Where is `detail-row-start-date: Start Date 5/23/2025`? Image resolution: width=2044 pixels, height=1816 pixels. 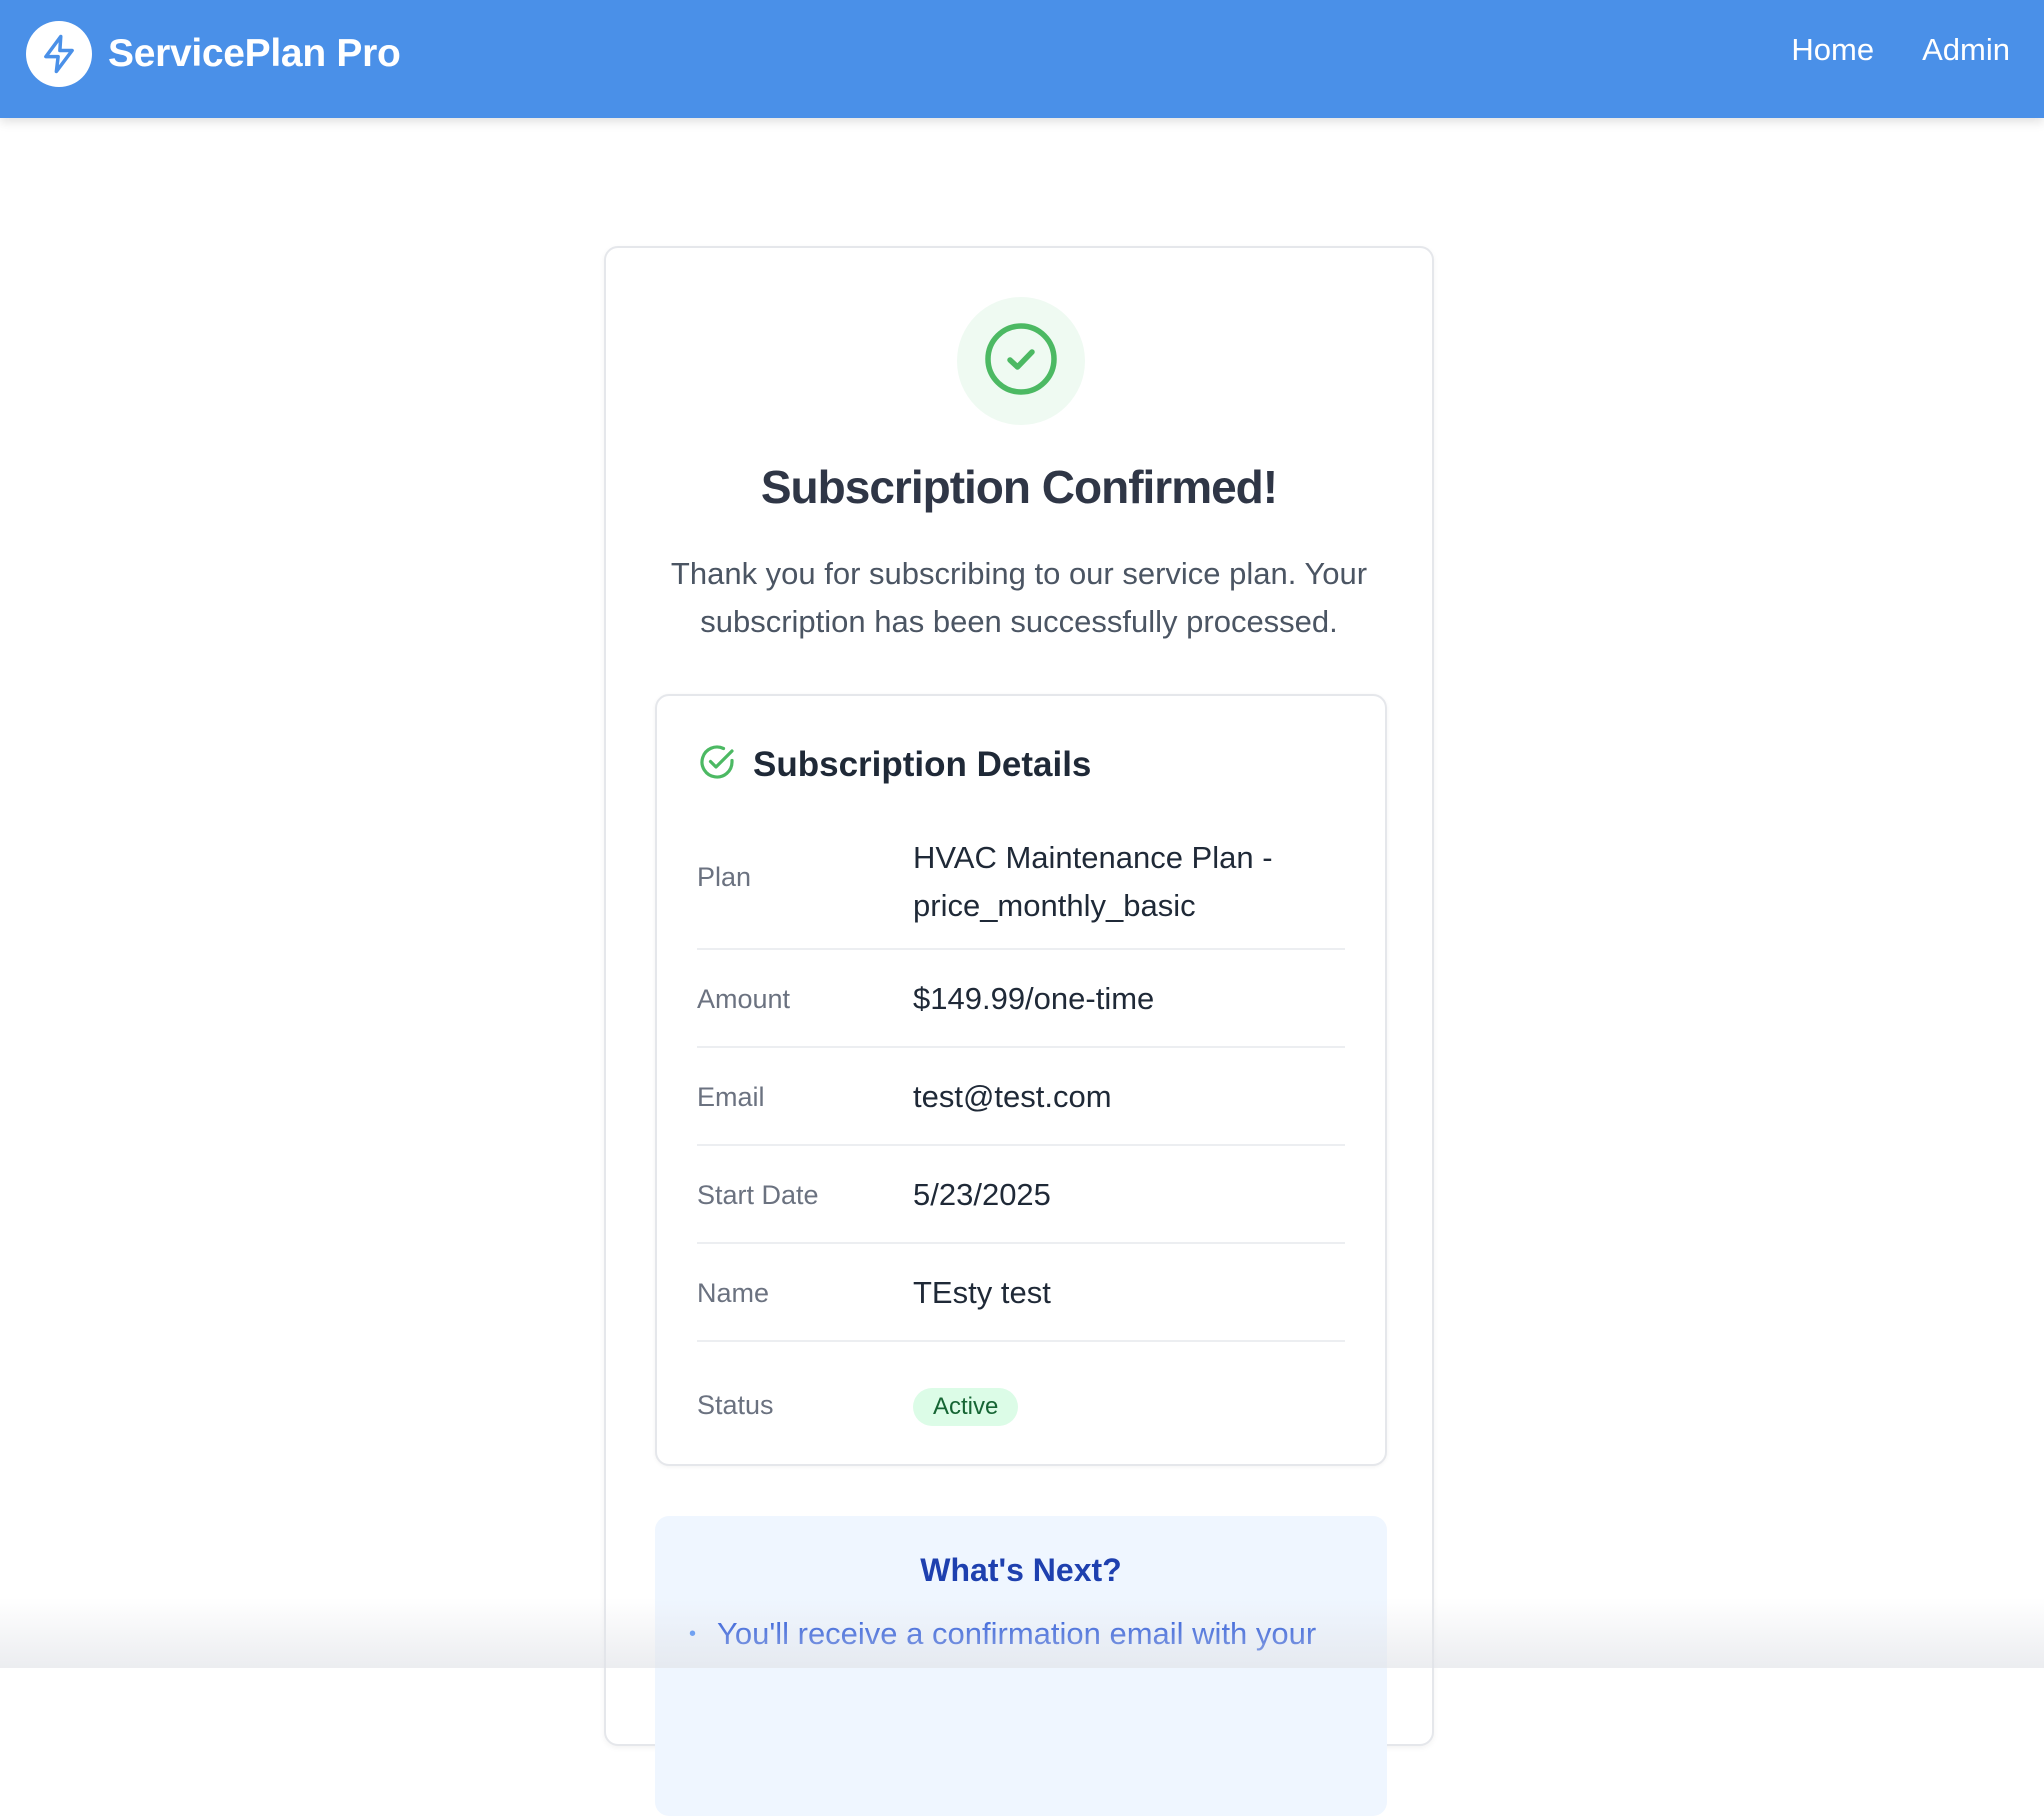
detail-row-start-date: Start Date 5/23/2025 is located at coordinates (1021, 1195).